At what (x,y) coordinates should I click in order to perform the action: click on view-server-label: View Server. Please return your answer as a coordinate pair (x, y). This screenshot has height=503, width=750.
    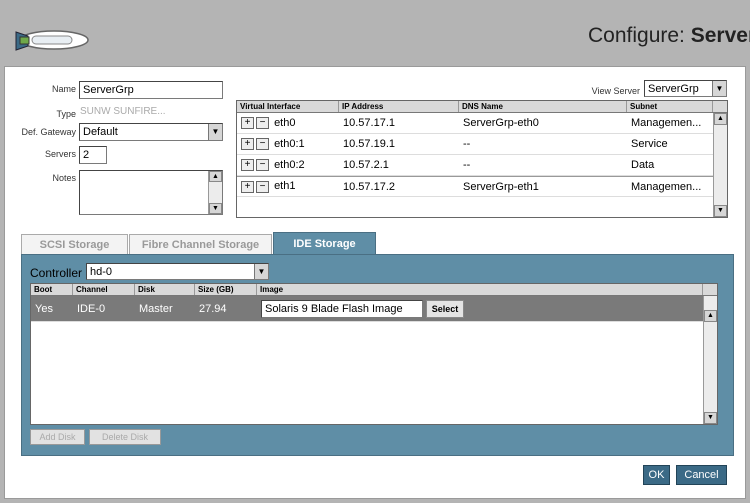
    Looking at the image, I should click on (615, 91).